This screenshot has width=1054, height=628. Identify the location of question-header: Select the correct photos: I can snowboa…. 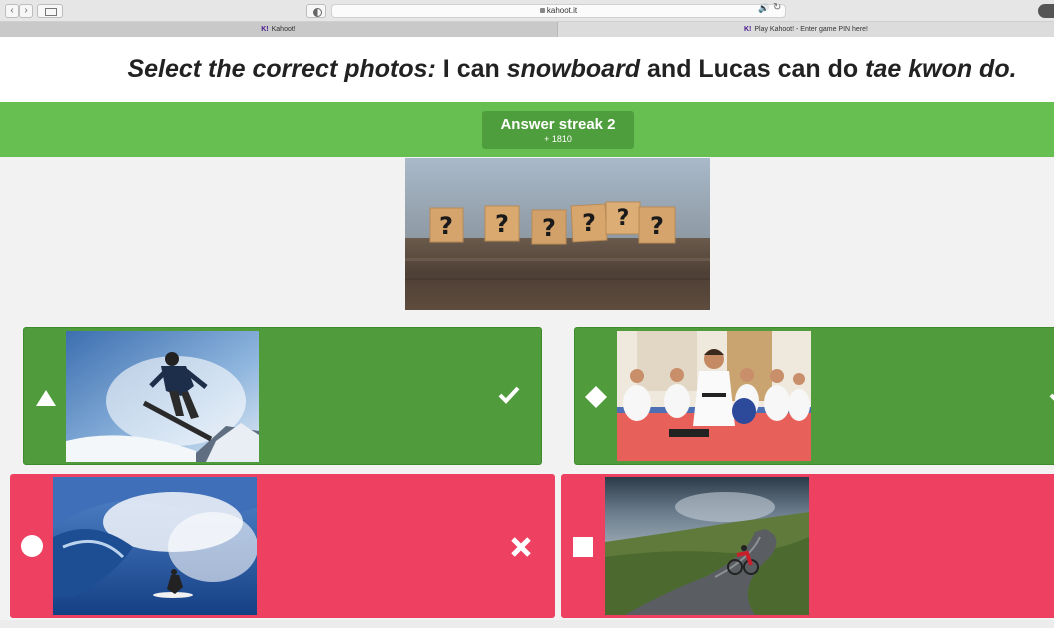
(527, 69).